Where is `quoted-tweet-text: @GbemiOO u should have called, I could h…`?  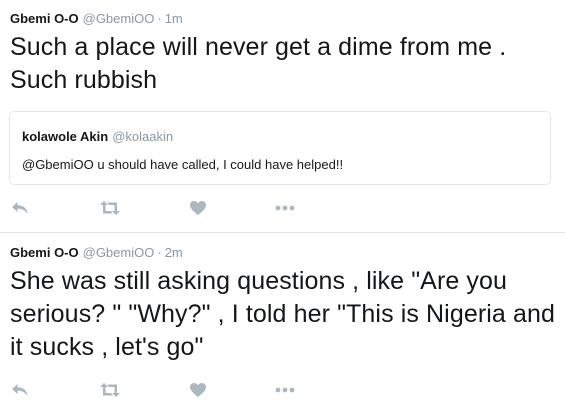 quoted-tweet-text: @GbemiOO u should have called, I could h… is located at coordinates (183, 164).